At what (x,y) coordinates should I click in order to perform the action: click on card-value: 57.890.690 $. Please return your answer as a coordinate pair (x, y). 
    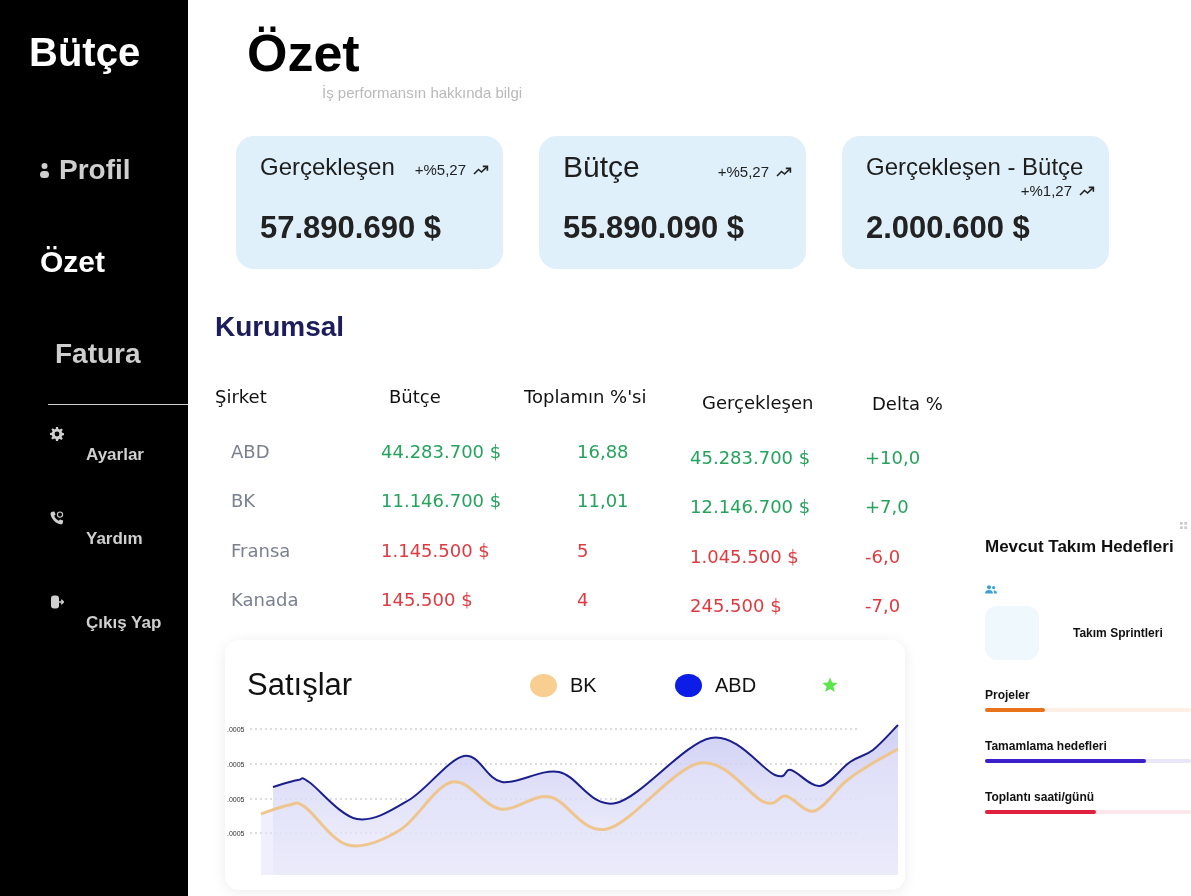
    Looking at the image, I should click on (350, 228).